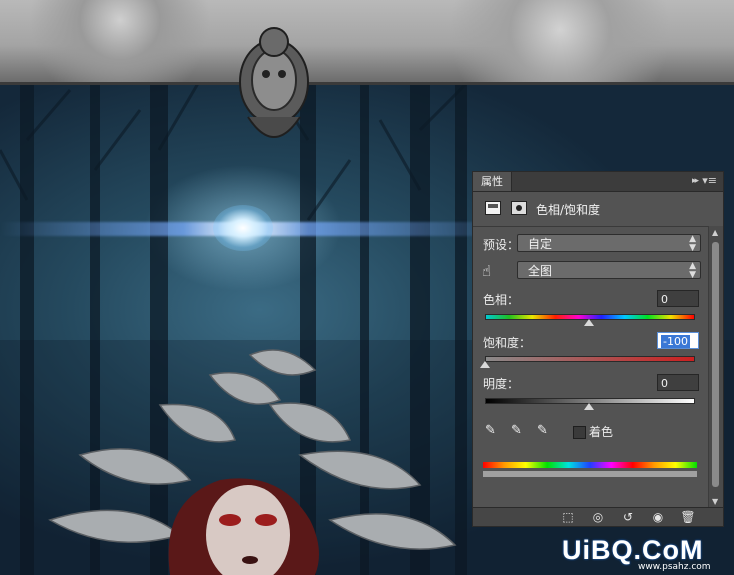  Describe the element at coordinates (501, 245) in the screenshot. I see `preset-label: 预设：` at that location.